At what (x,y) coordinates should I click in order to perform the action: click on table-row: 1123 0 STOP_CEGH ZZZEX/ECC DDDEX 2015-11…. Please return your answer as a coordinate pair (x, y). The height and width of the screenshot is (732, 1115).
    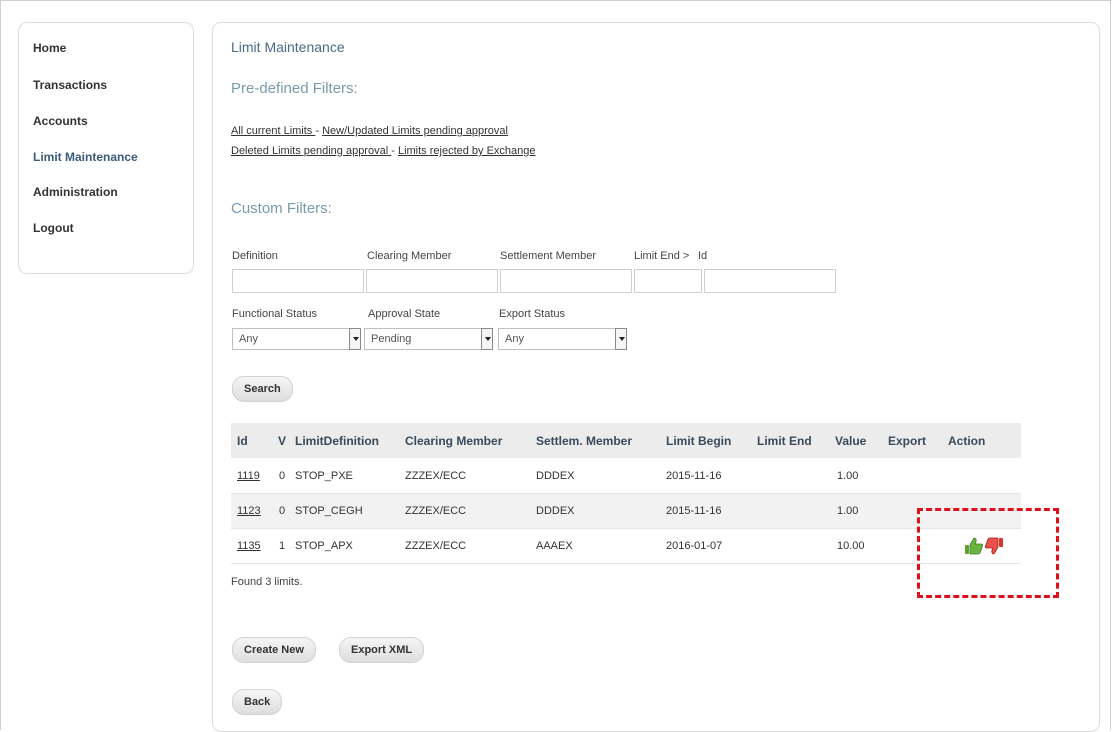
    Looking at the image, I should click on (626, 511).